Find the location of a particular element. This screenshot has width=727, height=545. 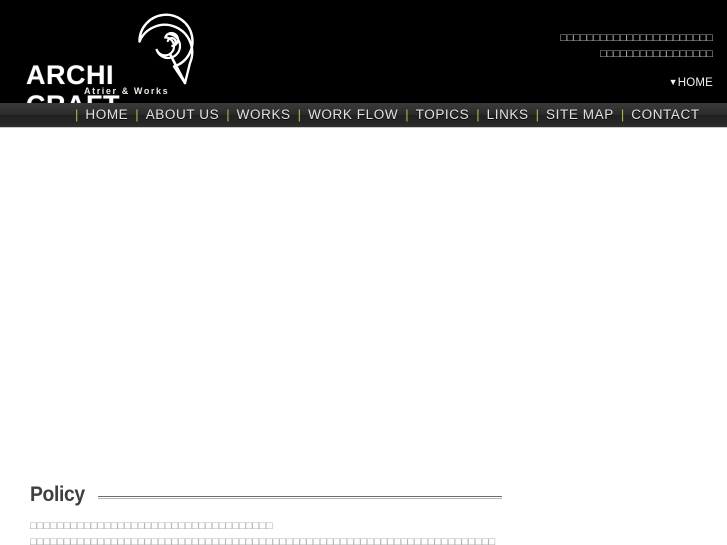

caret-down-icon: ▼ is located at coordinates (673, 82).